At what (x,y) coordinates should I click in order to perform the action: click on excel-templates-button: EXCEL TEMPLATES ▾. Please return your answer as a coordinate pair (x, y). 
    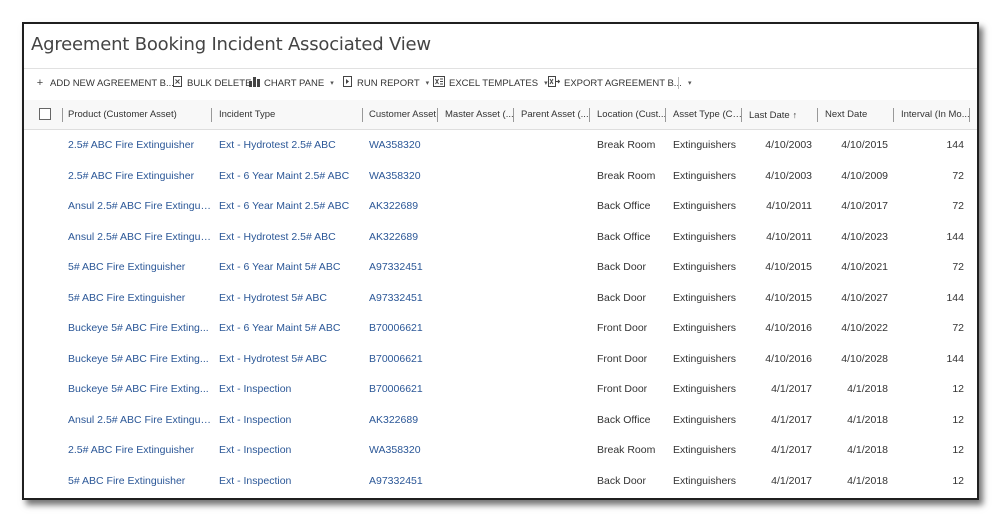
    Looking at the image, I should click on (490, 83).